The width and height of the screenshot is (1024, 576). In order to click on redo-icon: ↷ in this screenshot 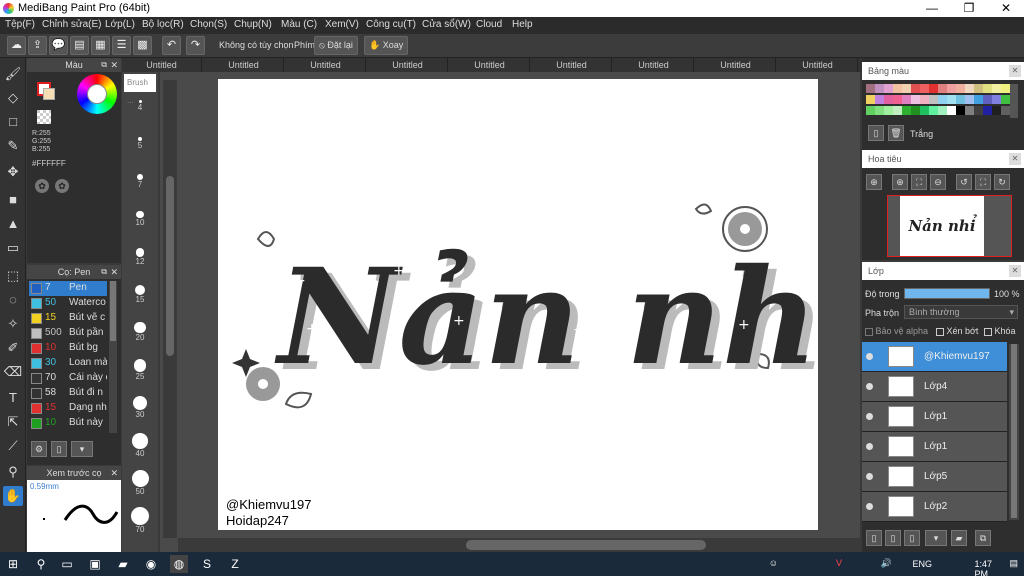, I will do `click(195, 45)`.